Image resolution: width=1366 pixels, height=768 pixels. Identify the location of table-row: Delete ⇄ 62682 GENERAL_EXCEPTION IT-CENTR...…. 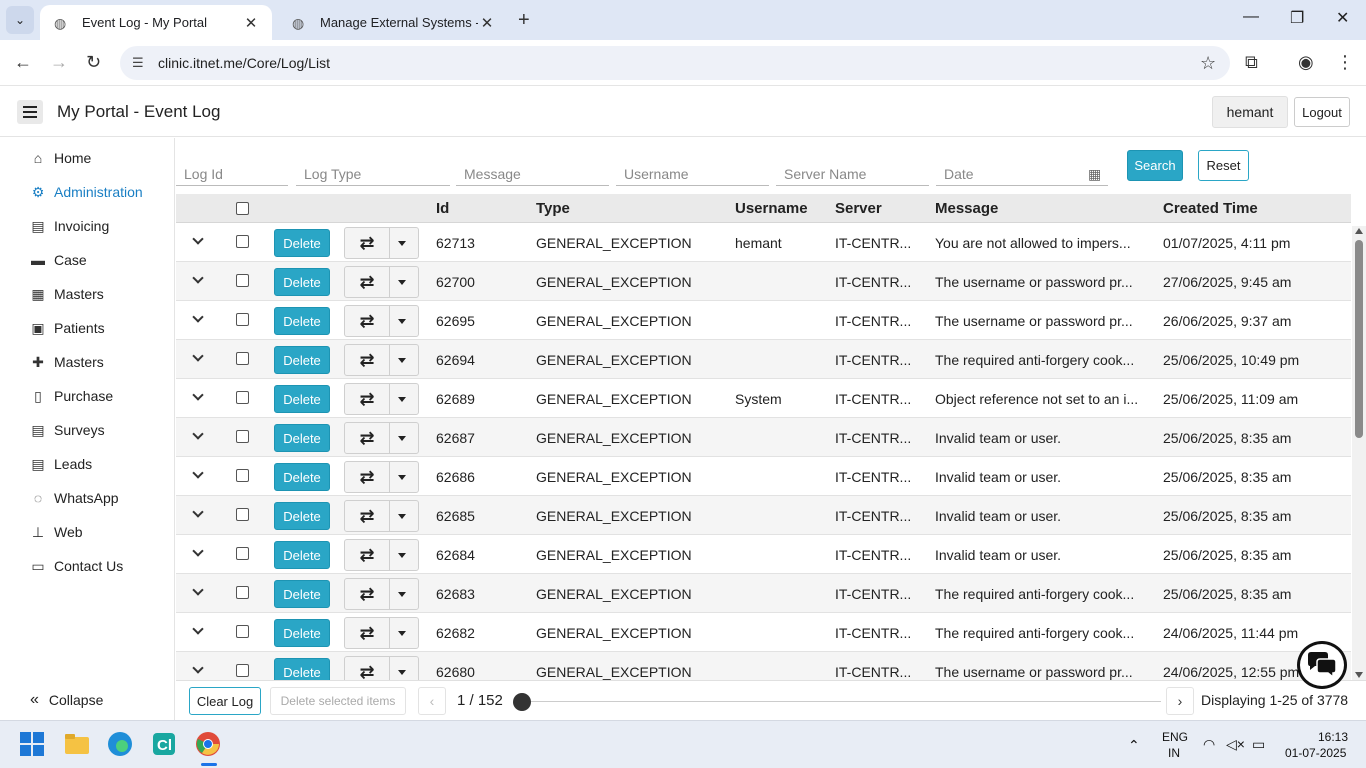
(763, 632).